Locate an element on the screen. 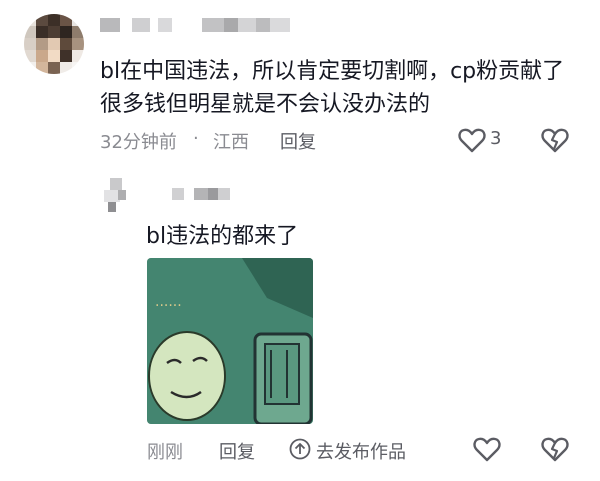  avatar is located at coordinates (54, 44).